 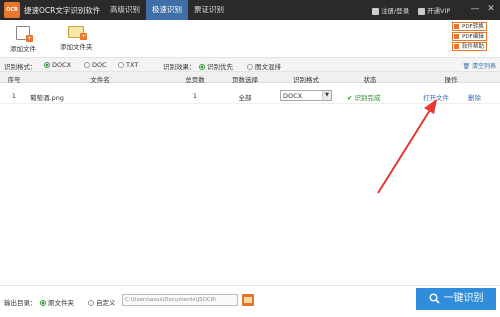 What do you see at coordinates (248, 300) in the screenshot?
I see `folder-icon` at bounding box center [248, 300].